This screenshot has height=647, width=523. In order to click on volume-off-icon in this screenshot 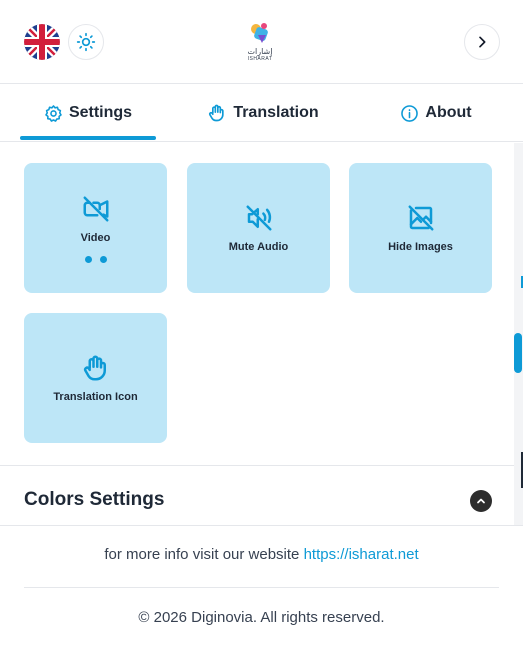, I will do `click(258, 218)`.